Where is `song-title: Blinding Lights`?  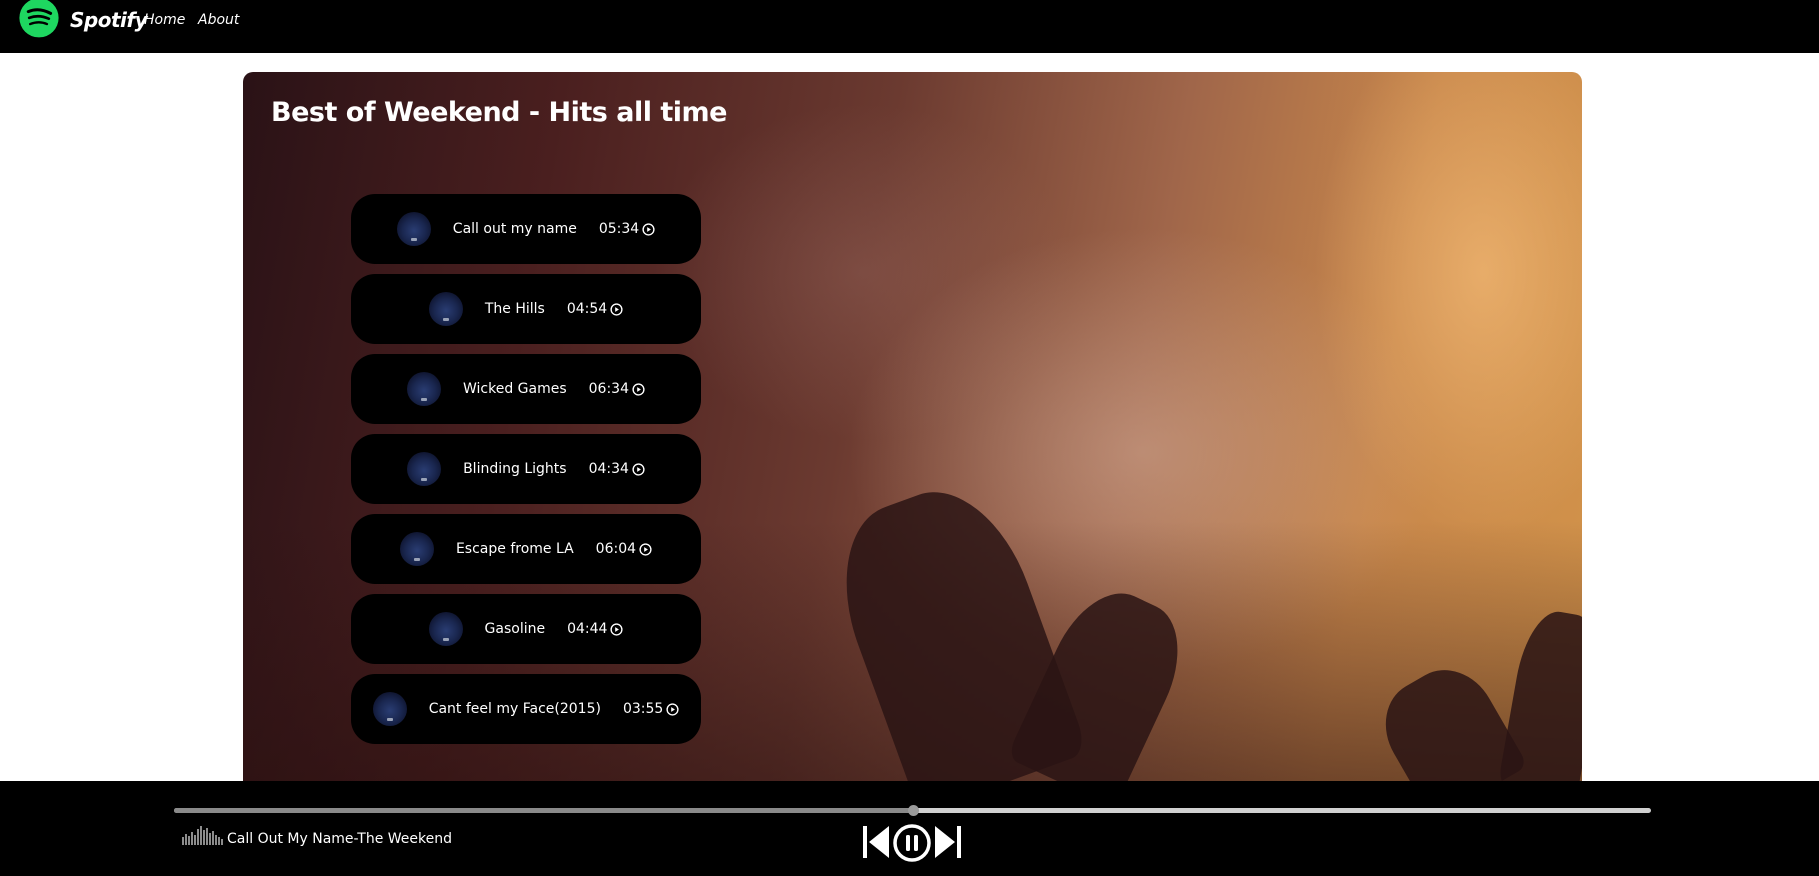
song-title: Blinding Lights is located at coordinates (515, 469).